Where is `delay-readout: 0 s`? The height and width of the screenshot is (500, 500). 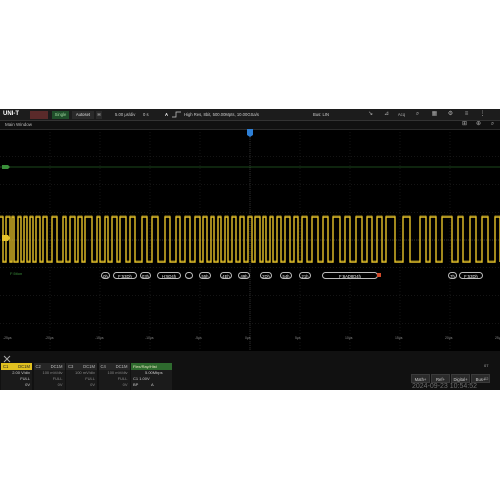
delay-readout: 0 s is located at coordinates (146, 114).